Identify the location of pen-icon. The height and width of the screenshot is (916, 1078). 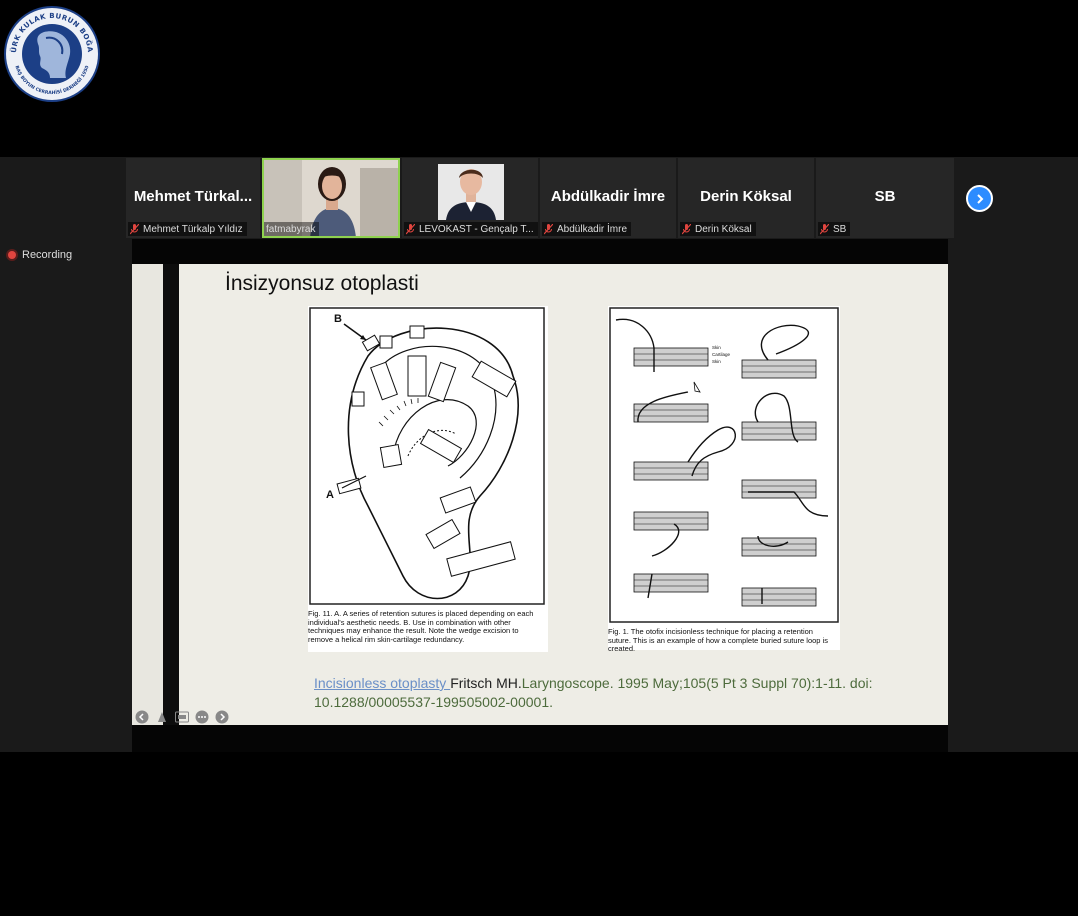
(162, 717).